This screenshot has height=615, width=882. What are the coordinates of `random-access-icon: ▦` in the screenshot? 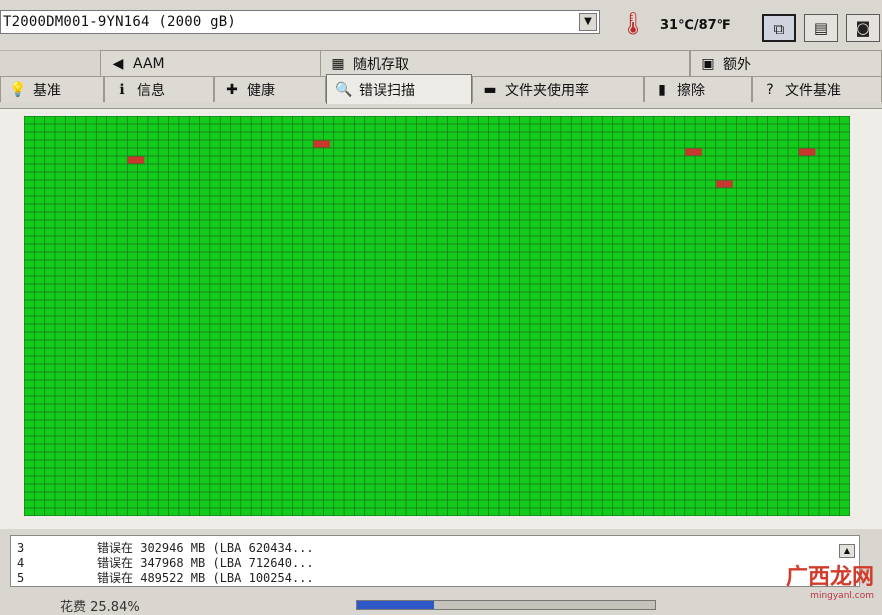 It's located at (338, 63).